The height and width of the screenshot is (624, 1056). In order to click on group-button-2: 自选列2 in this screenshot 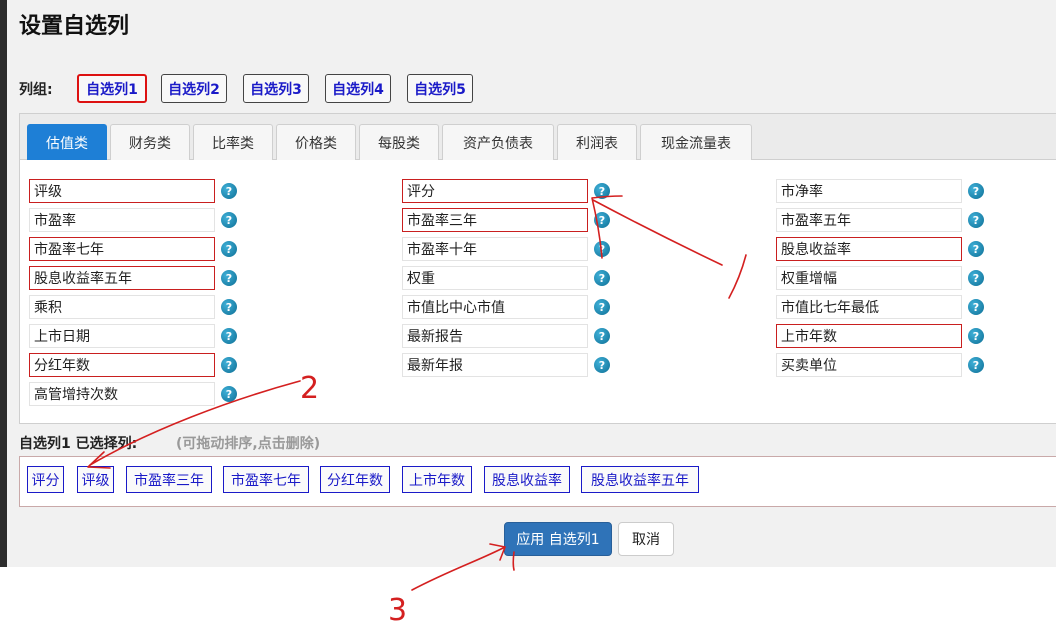, I will do `click(194, 88)`.